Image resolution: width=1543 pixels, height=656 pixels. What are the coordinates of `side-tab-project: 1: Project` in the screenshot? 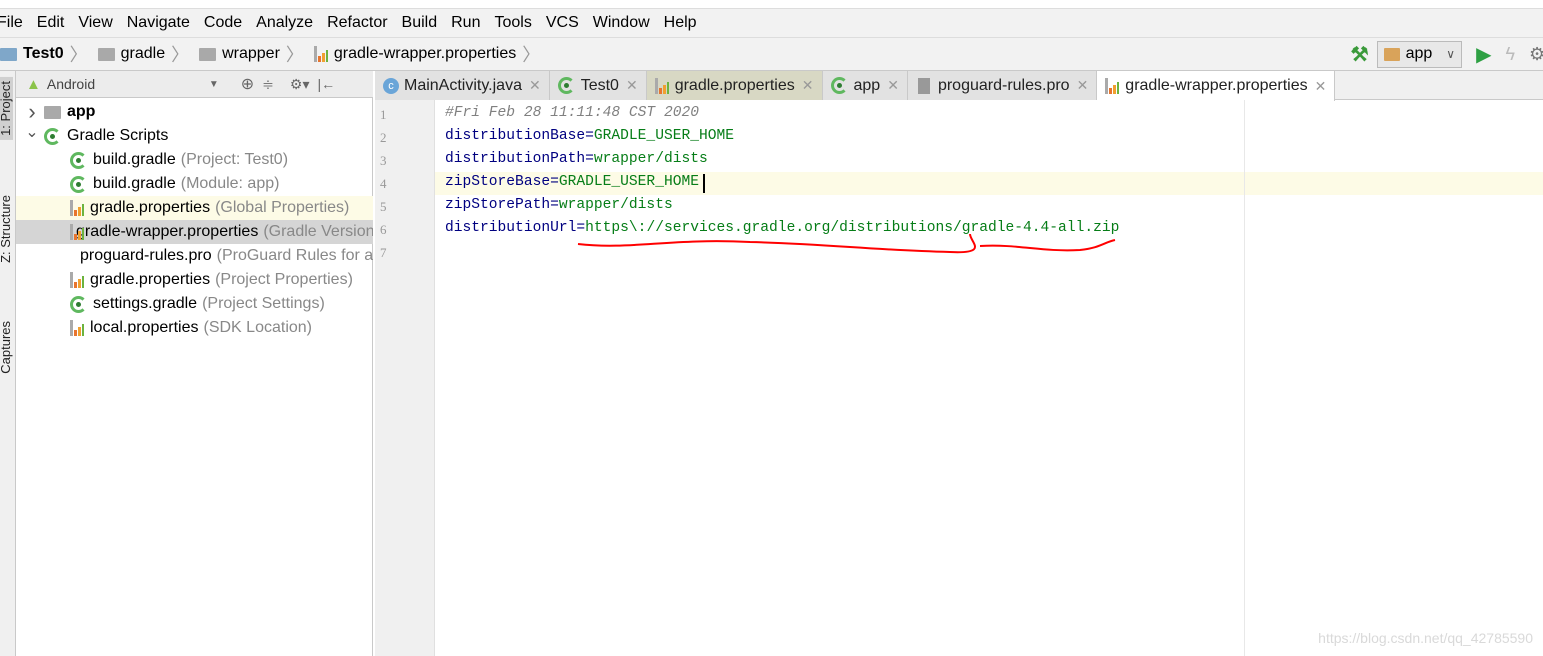 It's located at (6, 108).